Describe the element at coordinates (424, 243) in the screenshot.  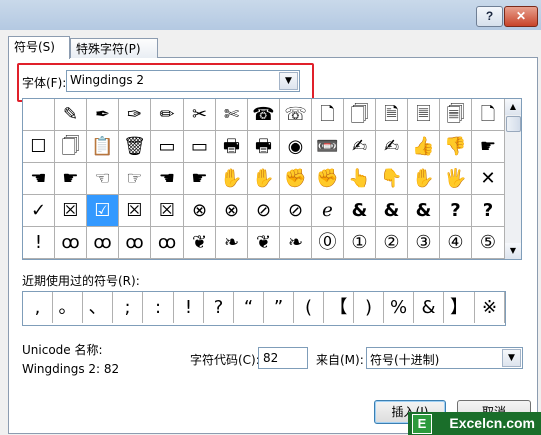
I see `symbol-cell: ③` at that location.